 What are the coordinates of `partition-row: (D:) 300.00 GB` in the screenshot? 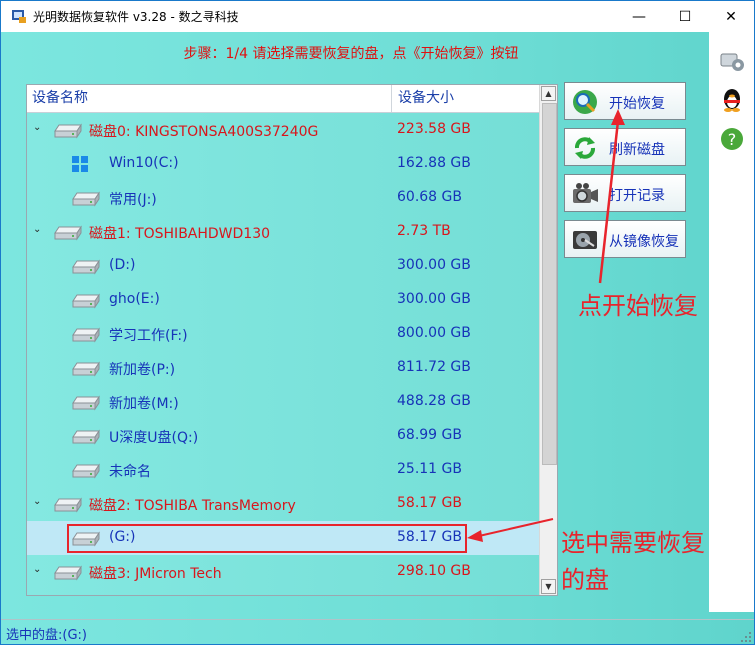 It's located at (283, 266).